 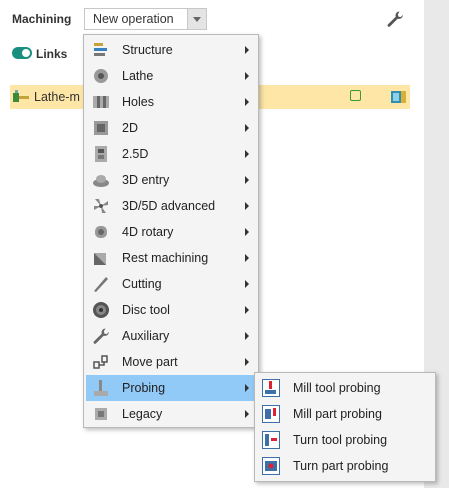 I want to click on menu-item-cutting: Cutting, so click(x=171, y=284).